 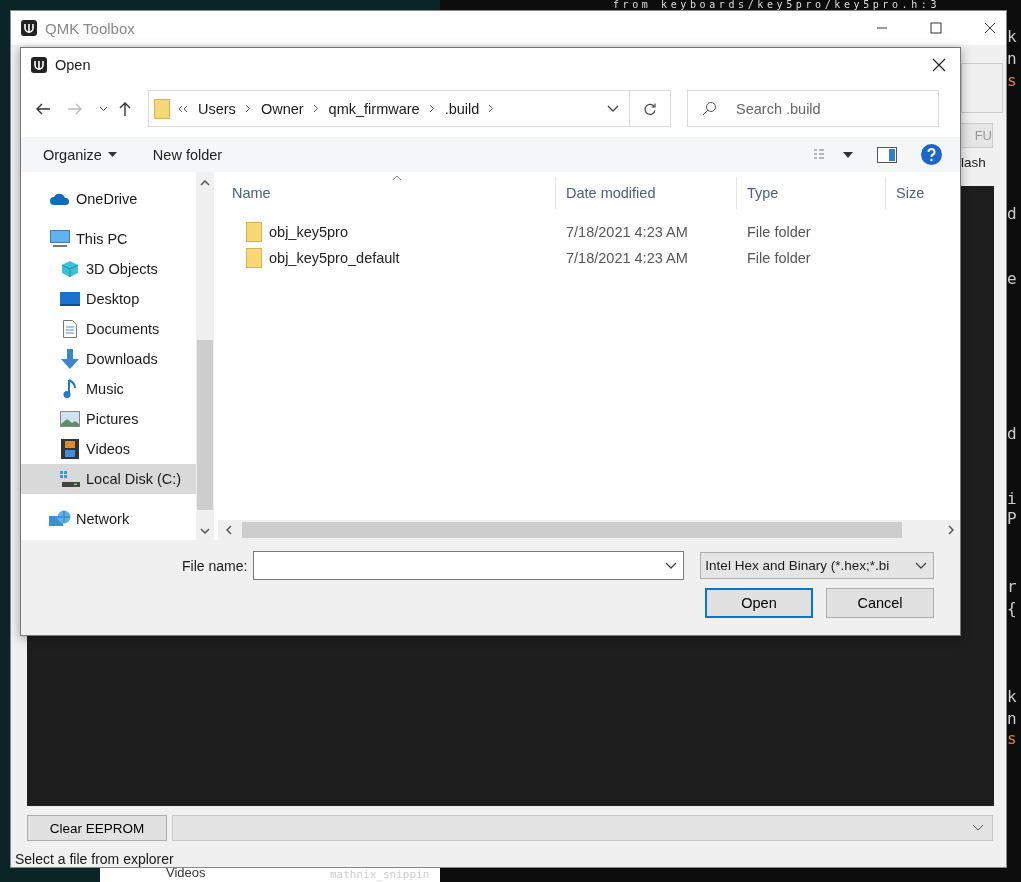 I want to click on preview-pane-icon, so click(x=887, y=154).